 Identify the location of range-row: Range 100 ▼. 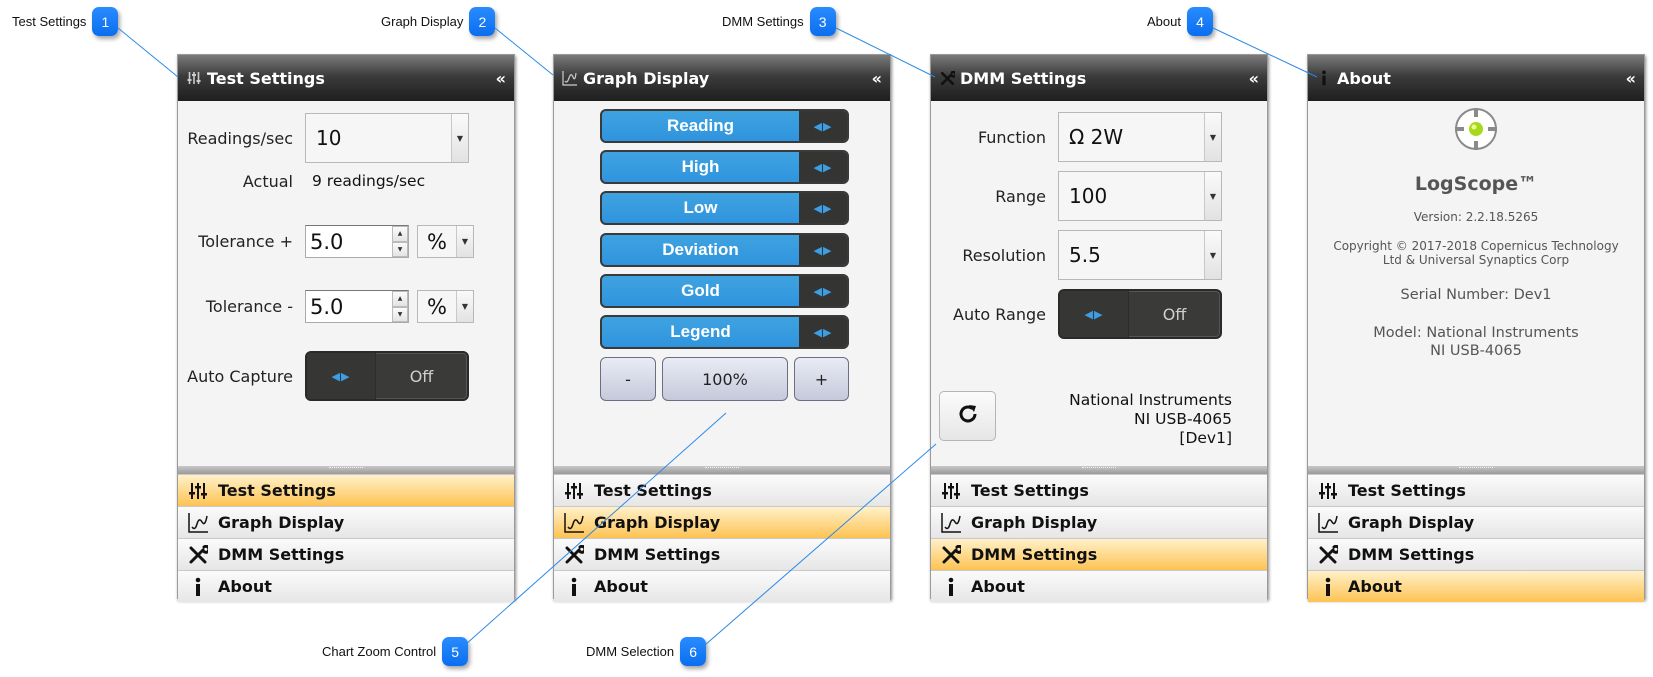
(1099, 196).